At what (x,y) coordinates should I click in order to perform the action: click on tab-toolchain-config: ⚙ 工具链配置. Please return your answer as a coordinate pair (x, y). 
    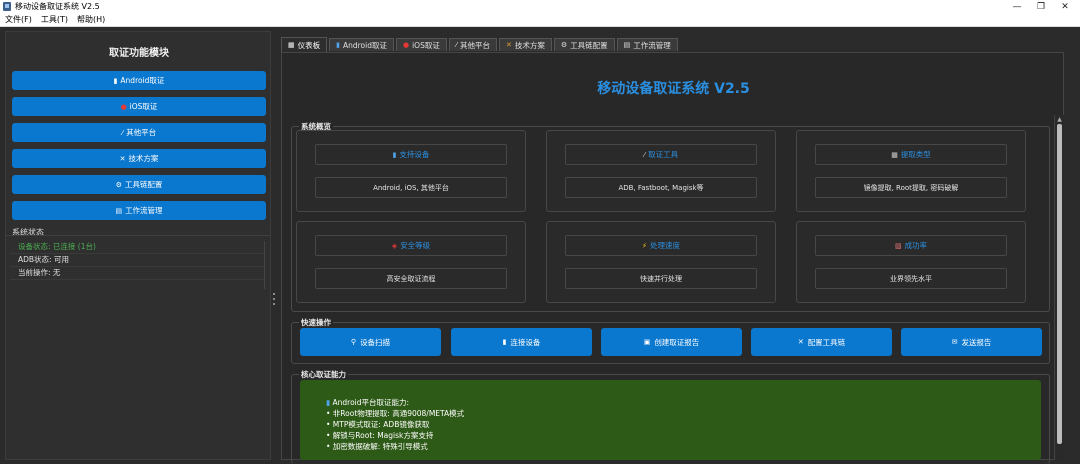
    Looking at the image, I should click on (584, 44).